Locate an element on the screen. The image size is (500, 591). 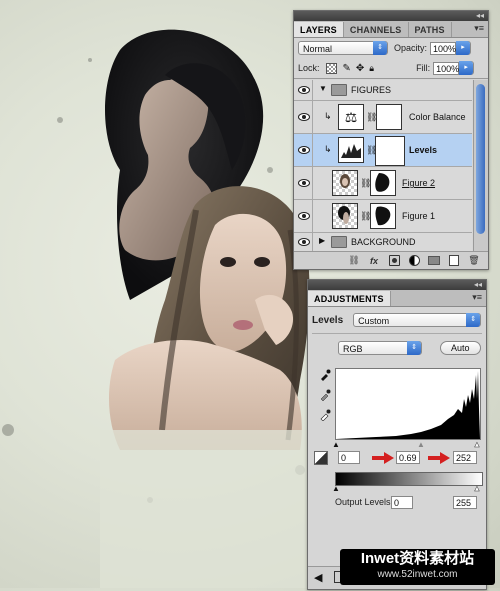
white-point-handle-icon: ▲ is located at coordinates (477, 445).